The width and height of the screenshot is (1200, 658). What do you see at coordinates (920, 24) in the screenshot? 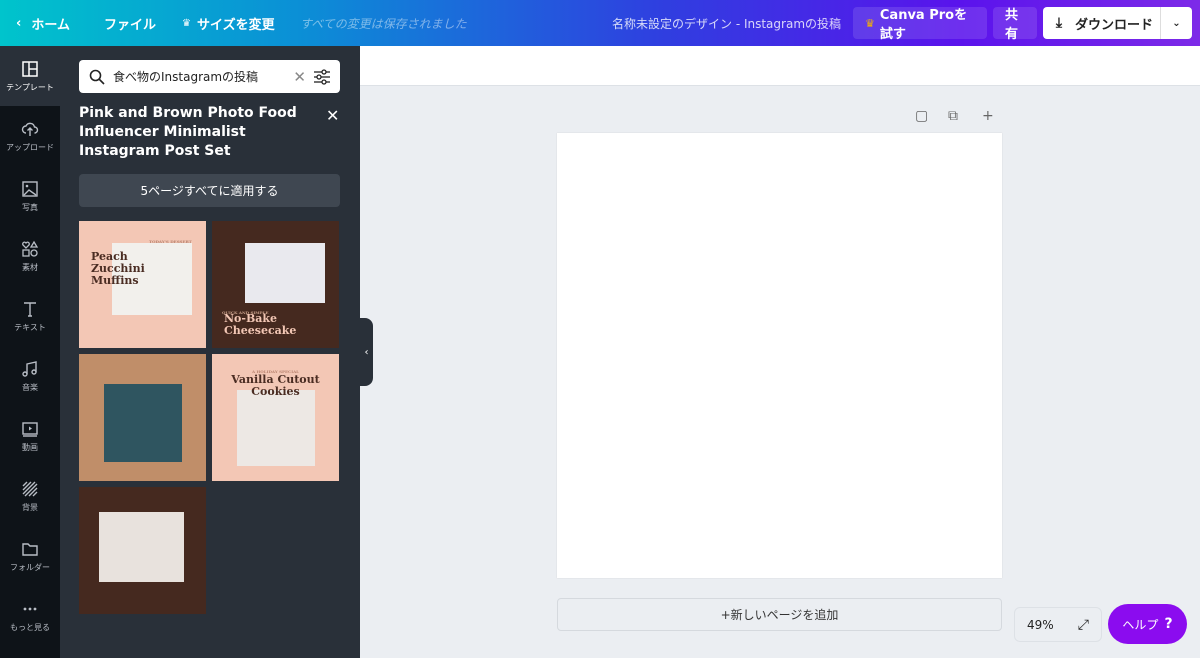
I see `try-pro-button: ♛ Canva Proを試す` at bounding box center [920, 24].